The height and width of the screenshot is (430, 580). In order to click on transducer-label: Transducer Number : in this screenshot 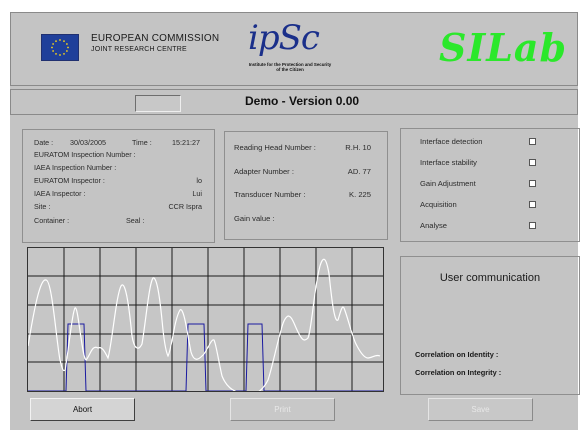, I will do `click(270, 194)`.